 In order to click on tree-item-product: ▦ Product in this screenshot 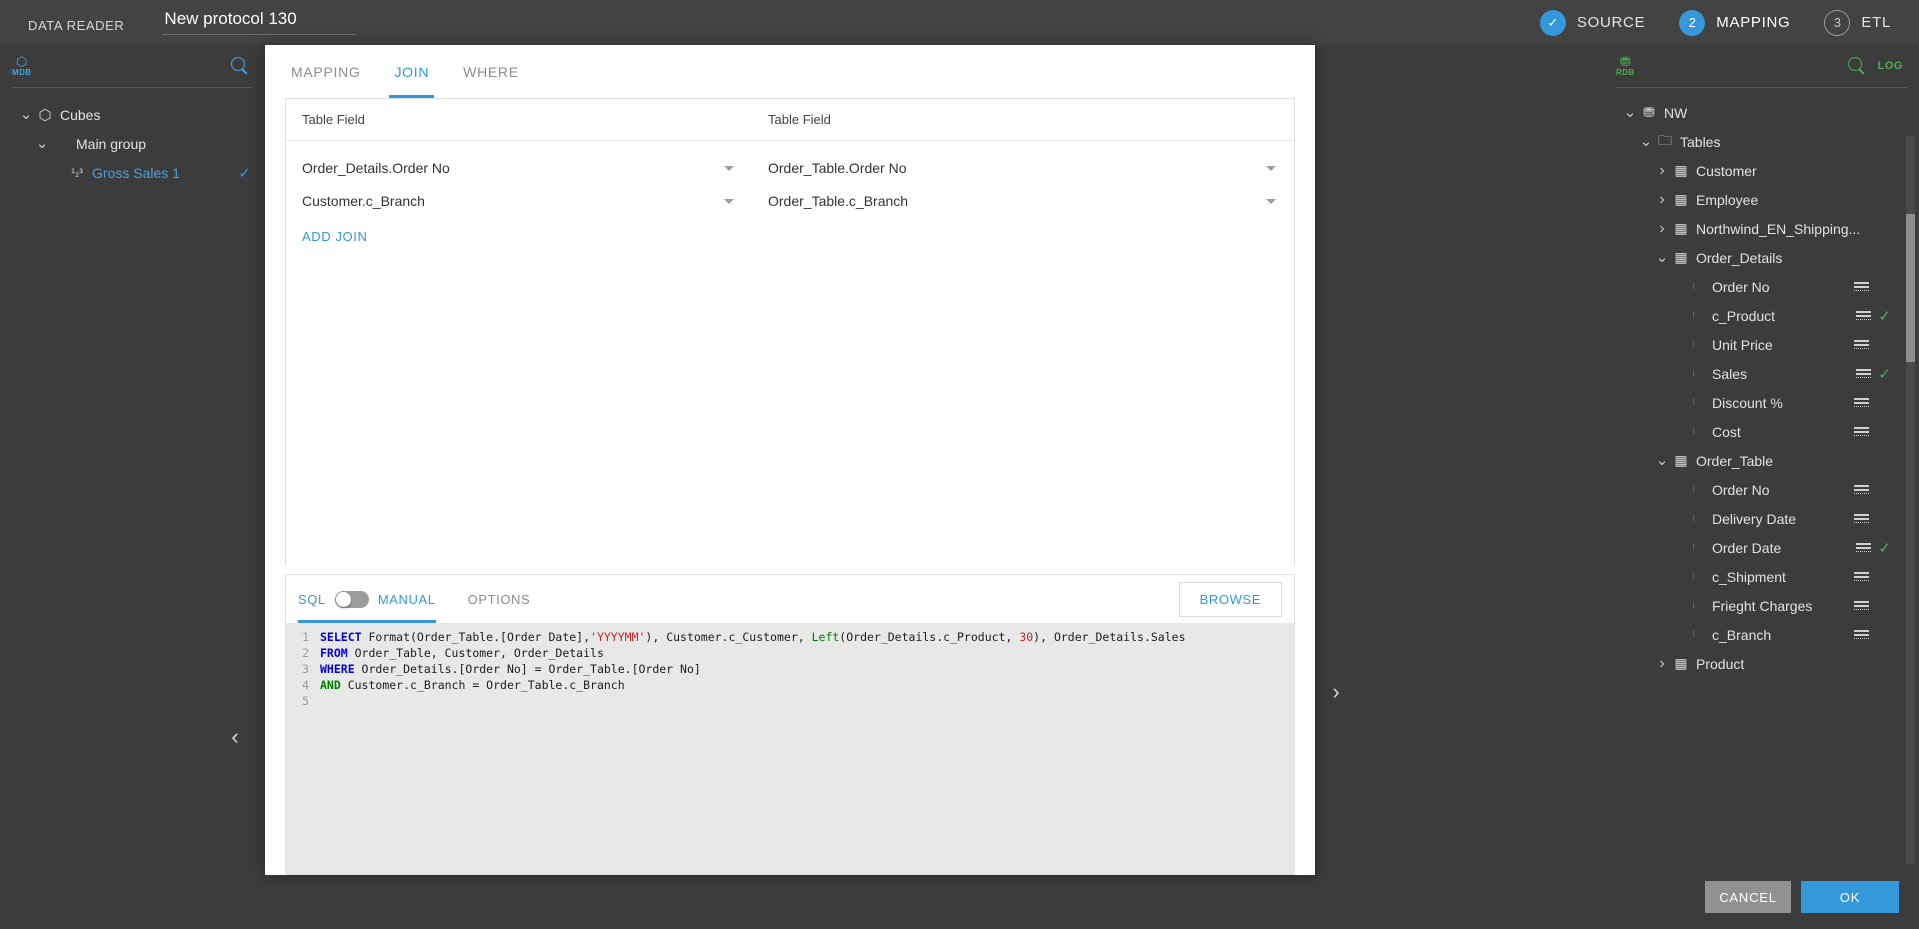, I will do `click(1761, 663)`.